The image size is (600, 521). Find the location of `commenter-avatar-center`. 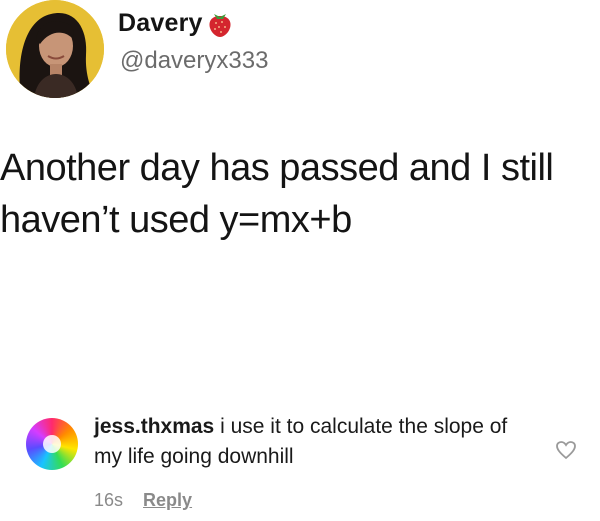

commenter-avatar-center is located at coordinates (52, 444).